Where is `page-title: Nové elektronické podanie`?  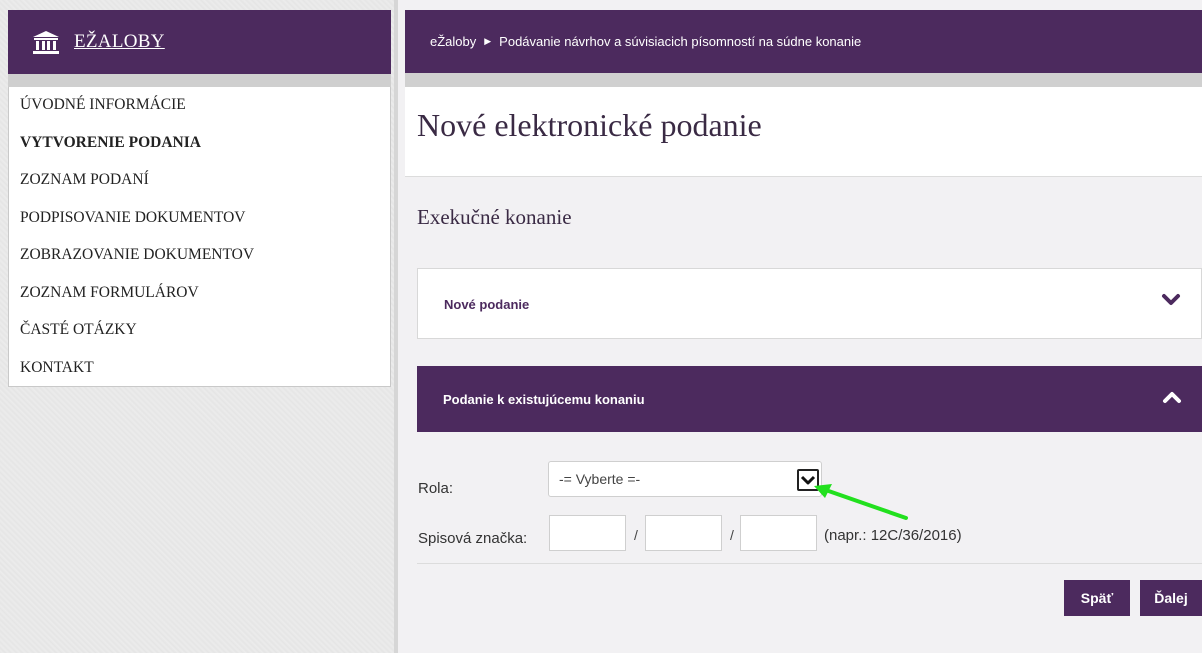
page-title: Nové elektronické podanie is located at coordinates (589, 125).